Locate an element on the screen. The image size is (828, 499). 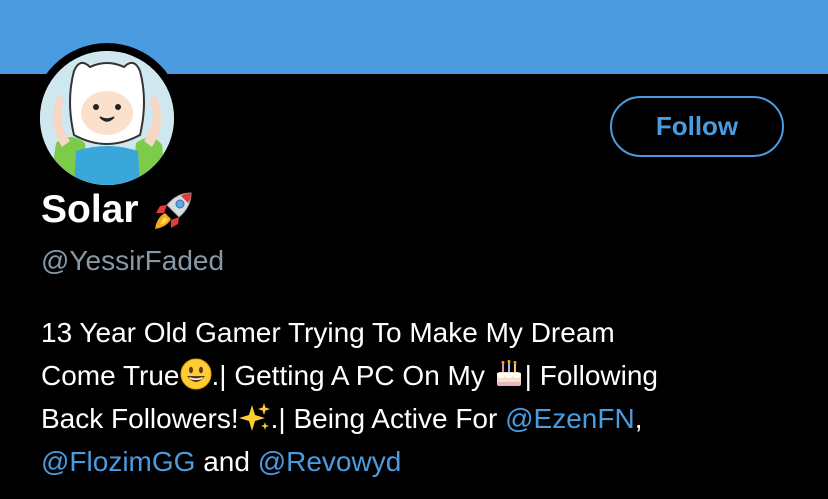
bio-line-4: @FlozimGG and @Revowyd is located at coordinates (426, 461).